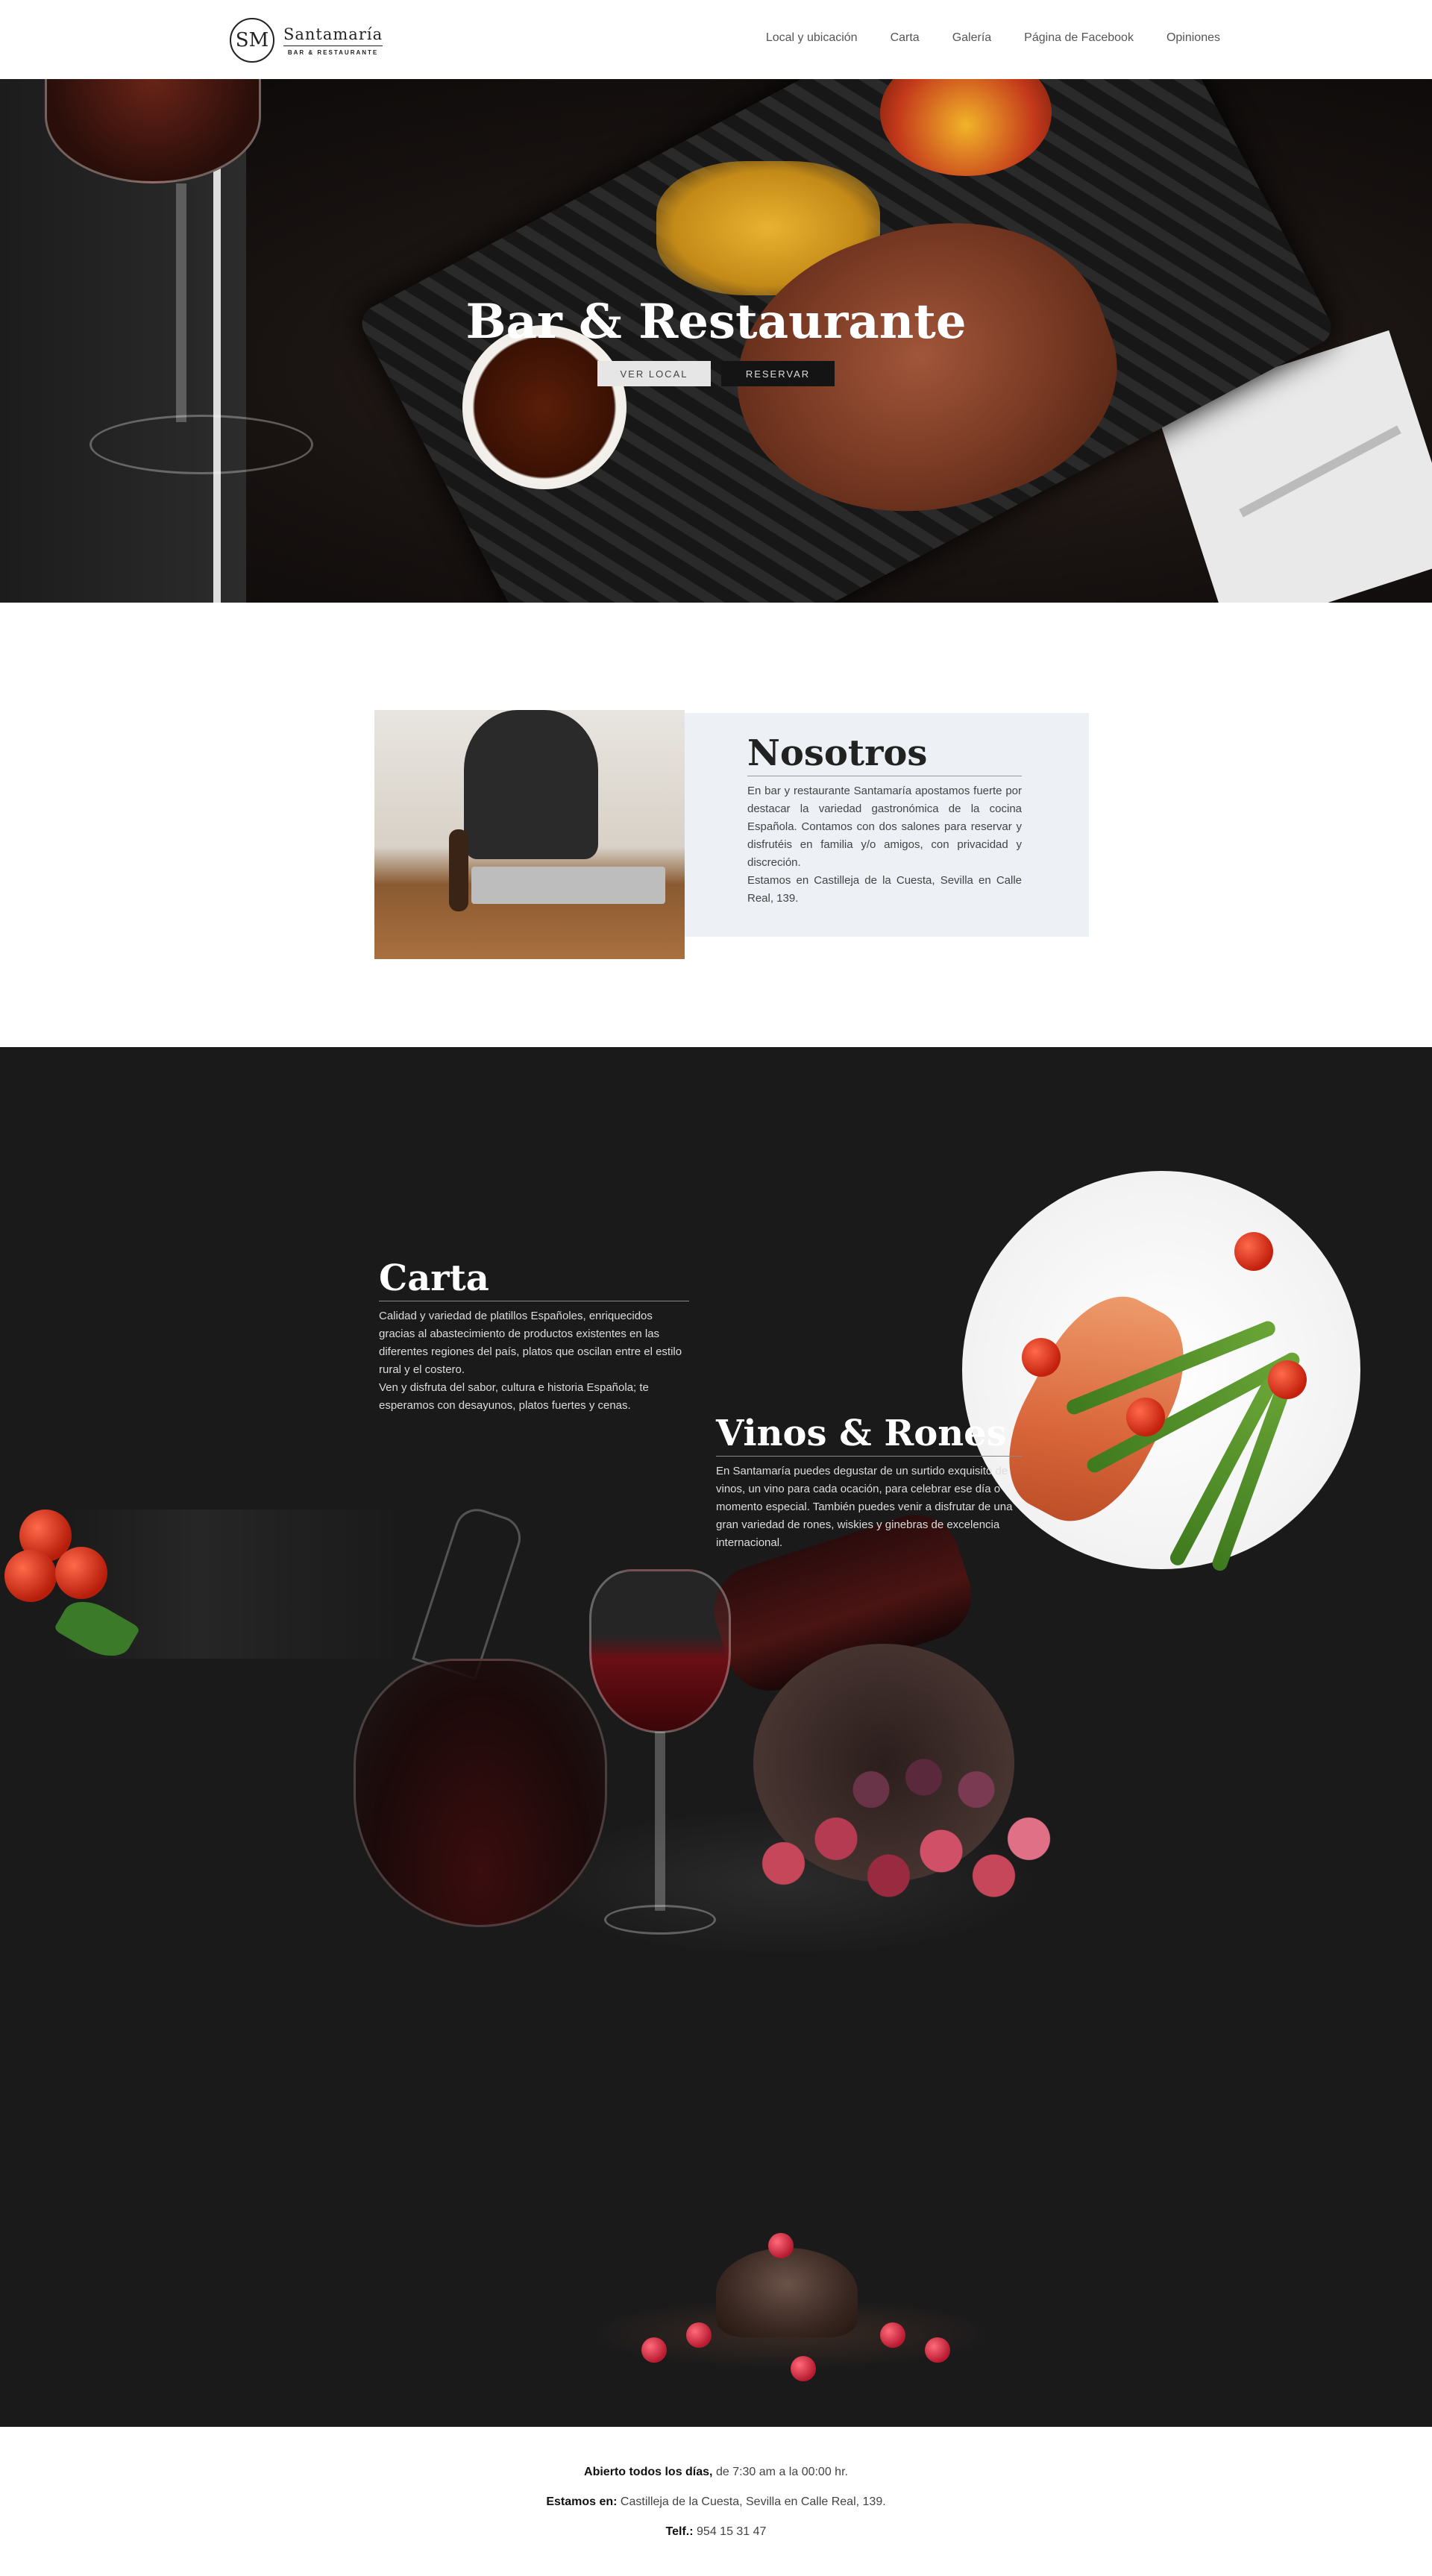 Image resolution: width=1432 pixels, height=2576 pixels. What do you see at coordinates (787, 2293) in the screenshot?
I see `dessert-cake` at bounding box center [787, 2293].